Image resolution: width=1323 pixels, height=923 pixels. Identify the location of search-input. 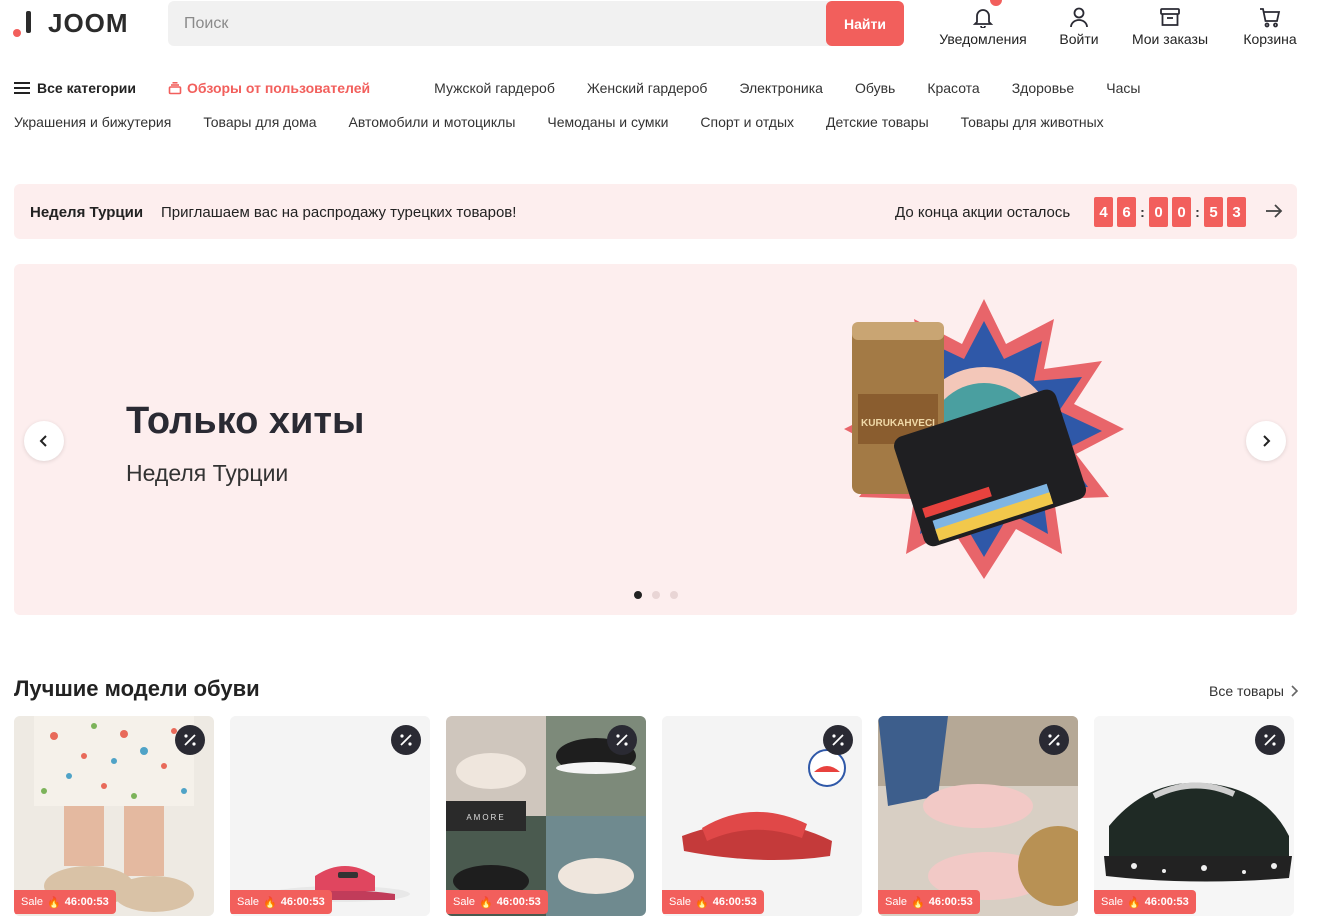
(497, 23).